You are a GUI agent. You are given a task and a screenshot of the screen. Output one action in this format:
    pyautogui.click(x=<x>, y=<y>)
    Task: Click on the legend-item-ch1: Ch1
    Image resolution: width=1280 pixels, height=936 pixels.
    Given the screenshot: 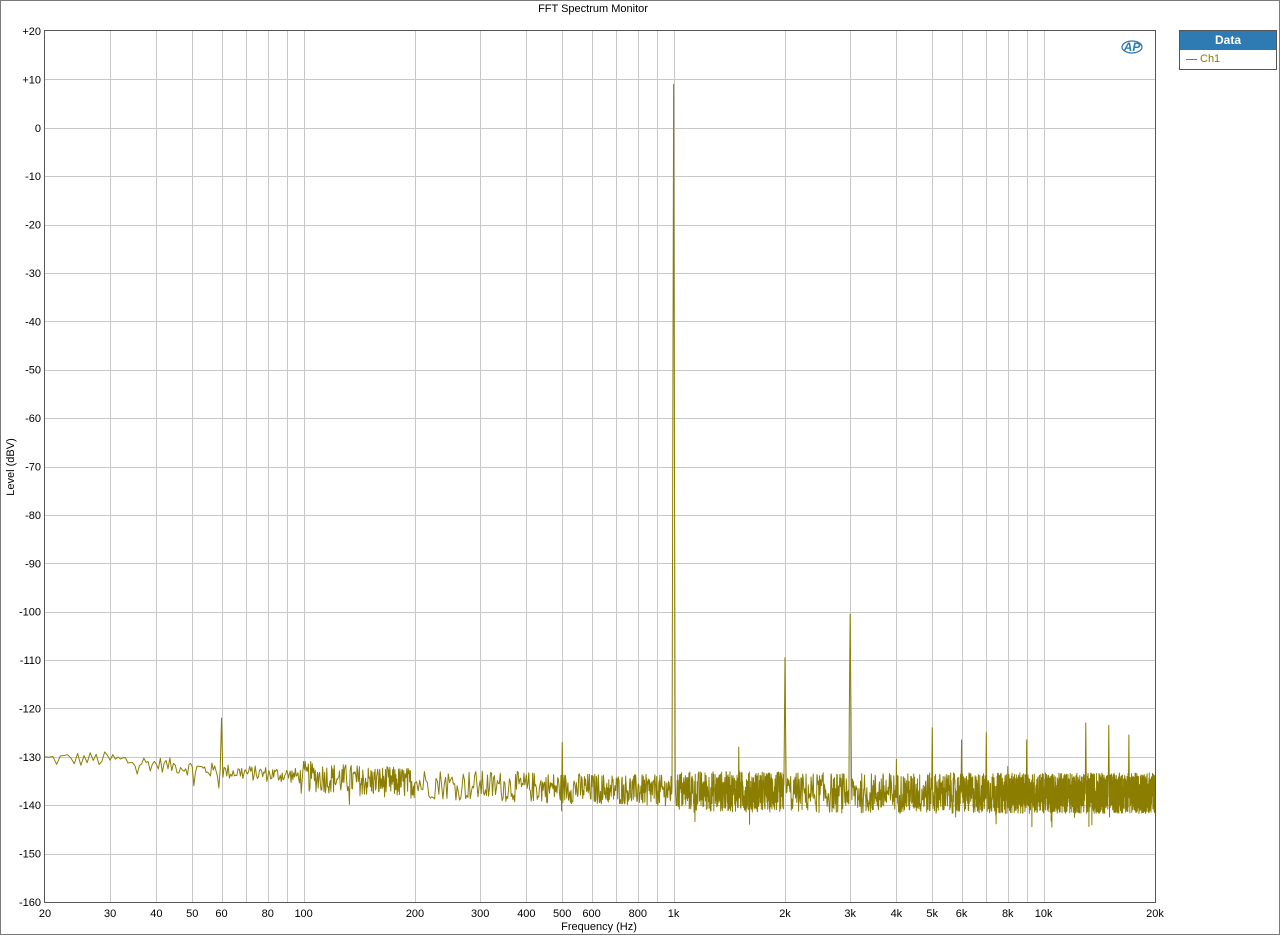 What is the action you would take?
    pyautogui.click(x=1228, y=59)
    